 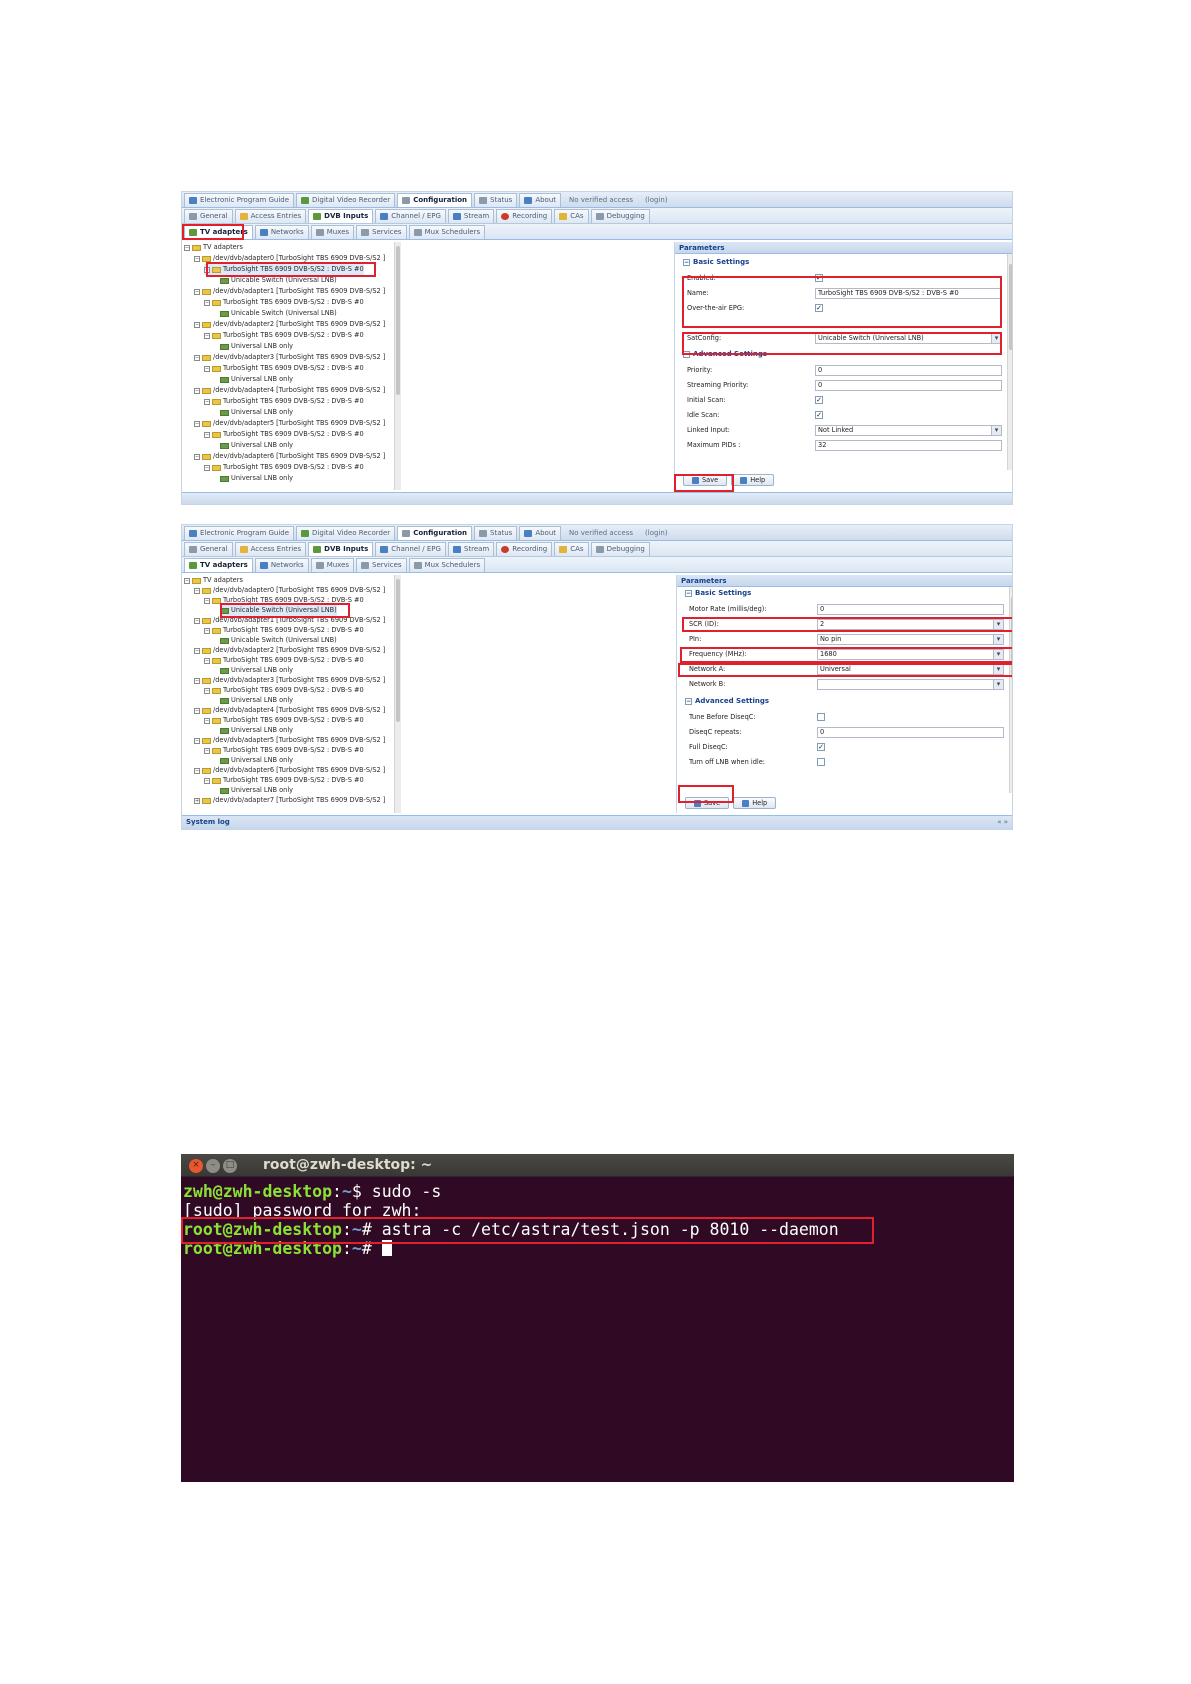 What do you see at coordinates (908, 370) in the screenshot?
I see `priority-field: 0` at bounding box center [908, 370].